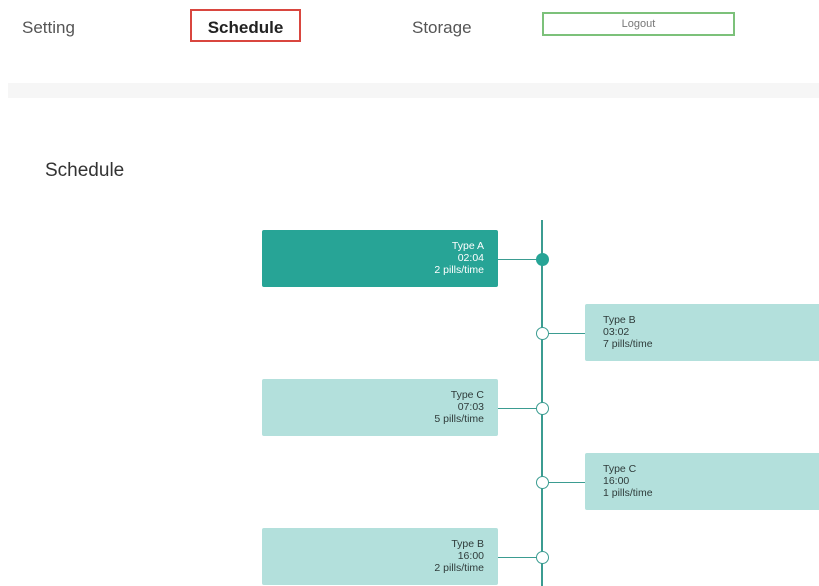  I want to click on schedule-event-card: Type A 02:04 2 pills/time, so click(380, 258).